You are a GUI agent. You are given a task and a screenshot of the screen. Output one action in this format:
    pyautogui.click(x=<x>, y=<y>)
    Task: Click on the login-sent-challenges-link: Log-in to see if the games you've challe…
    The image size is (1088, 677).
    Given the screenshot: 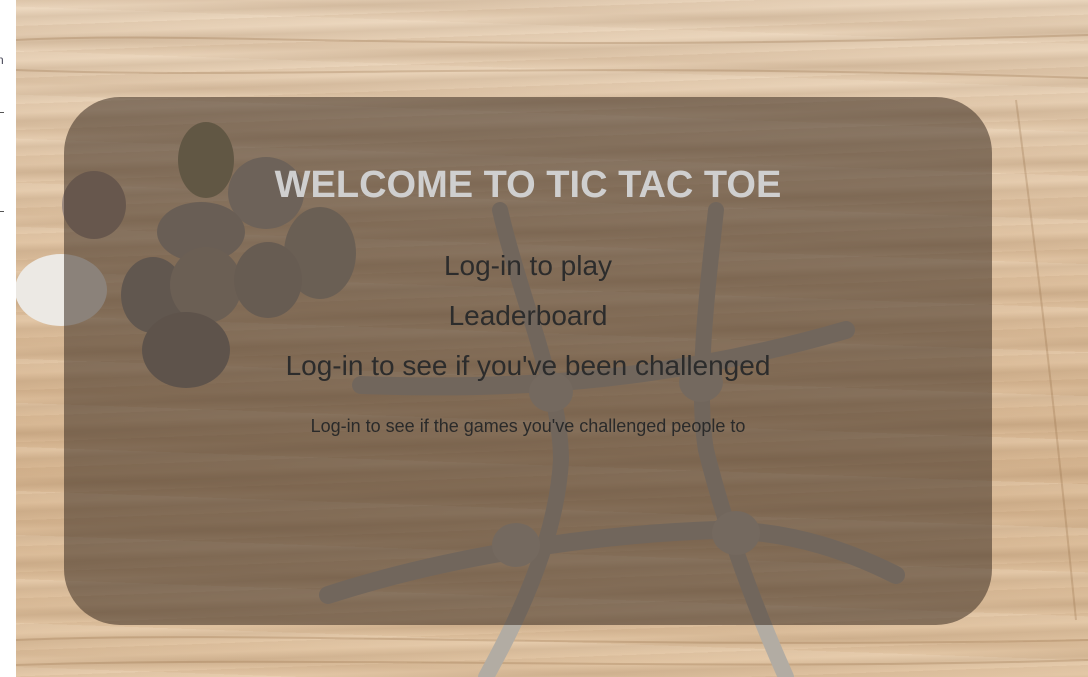 What is the action you would take?
    pyautogui.click(x=528, y=426)
    